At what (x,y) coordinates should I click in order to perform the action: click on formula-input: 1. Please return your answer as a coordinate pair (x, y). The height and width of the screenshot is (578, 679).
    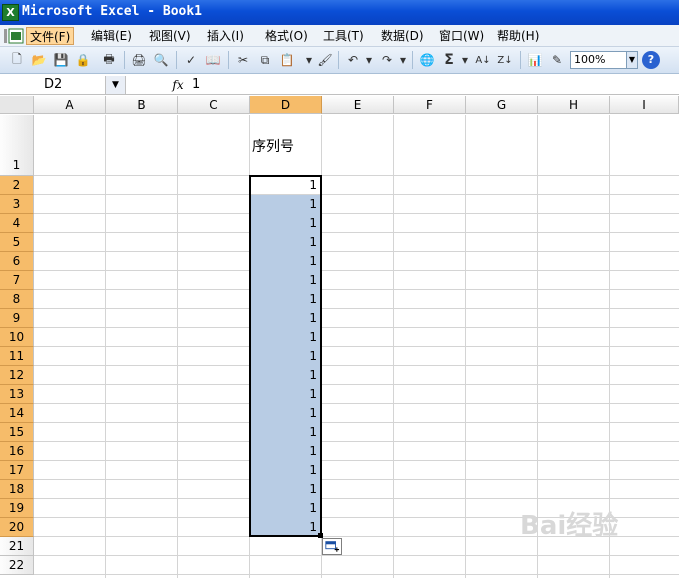
    Looking at the image, I should click on (196, 85).